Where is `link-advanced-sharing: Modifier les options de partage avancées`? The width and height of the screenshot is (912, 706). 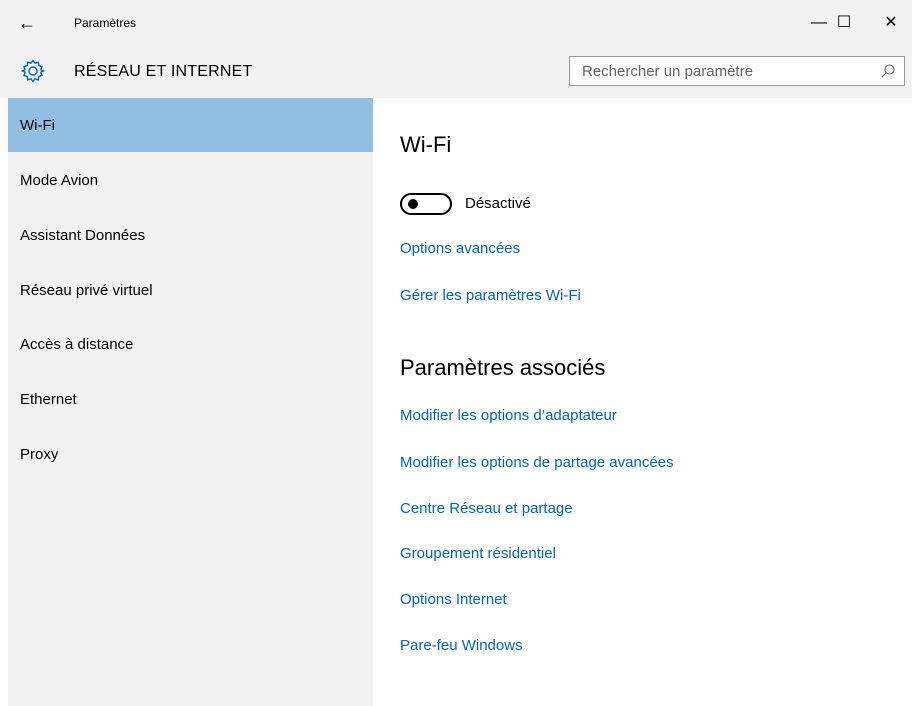 link-advanced-sharing: Modifier les options de partage avancées is located at coordinates (537, 462).